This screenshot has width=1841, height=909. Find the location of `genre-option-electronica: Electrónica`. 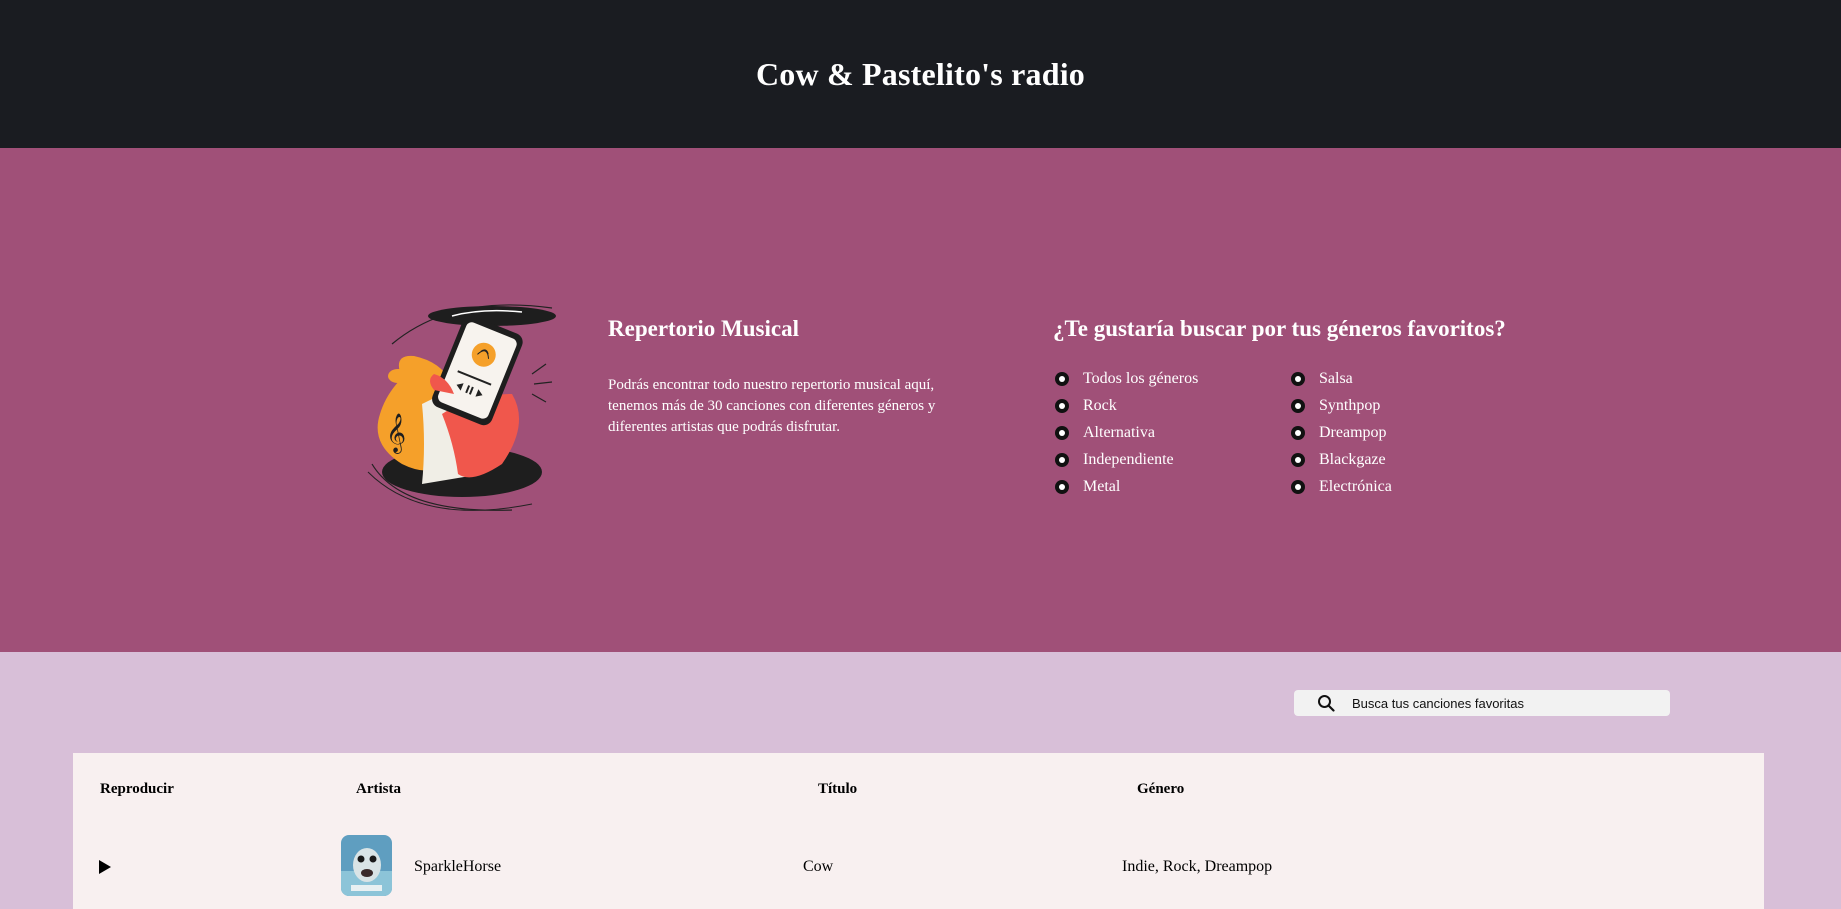

genre-option-electronica: Electrónica is located at coordinates (1407, 486).